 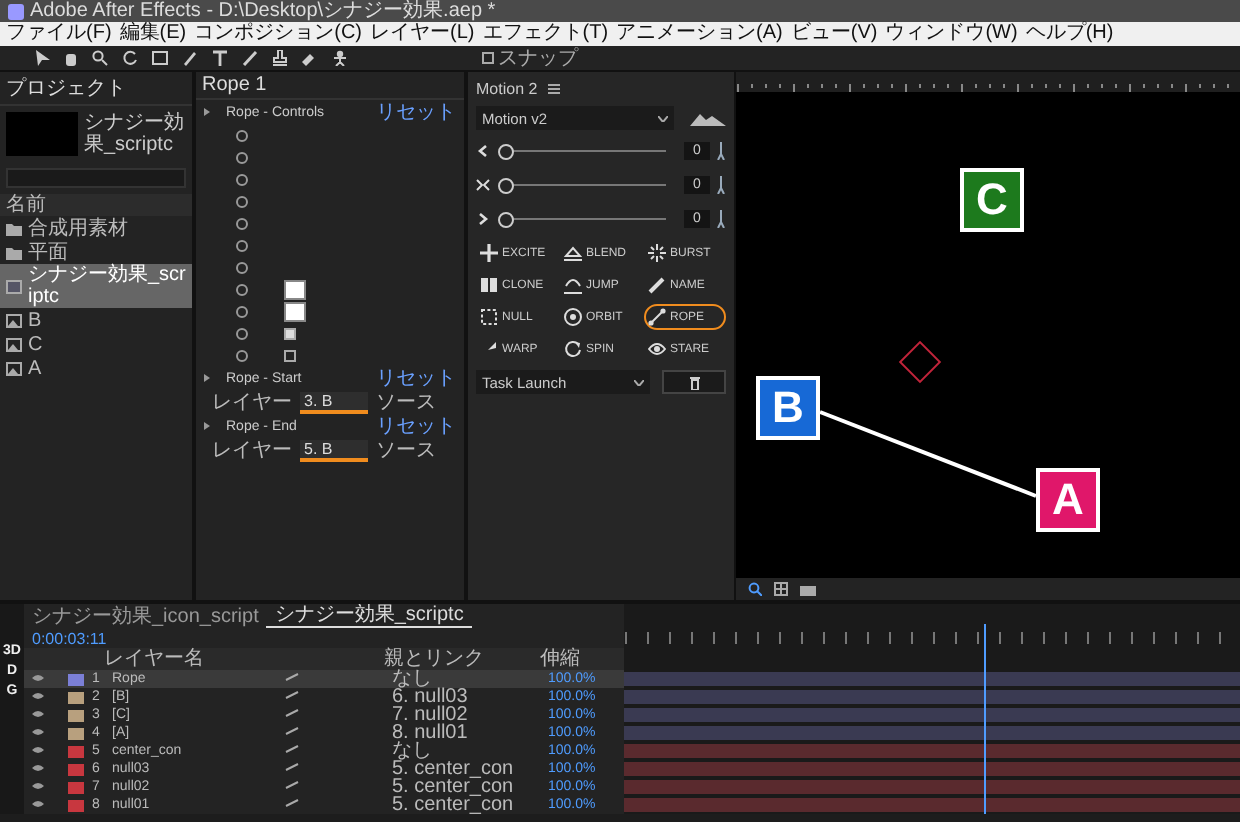 I want to click on parent-dropdown: 6. null03, so click(x=470, y=697).